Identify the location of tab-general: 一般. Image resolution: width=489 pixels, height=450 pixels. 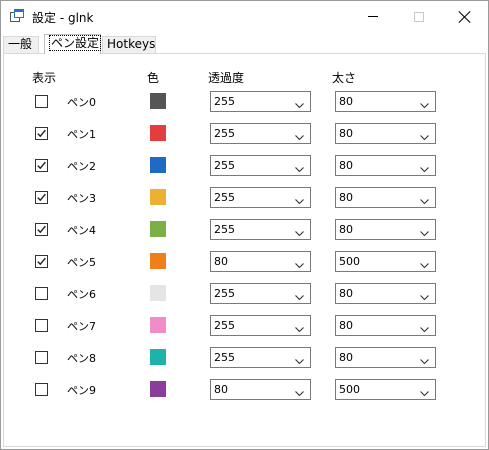
(21, 44).